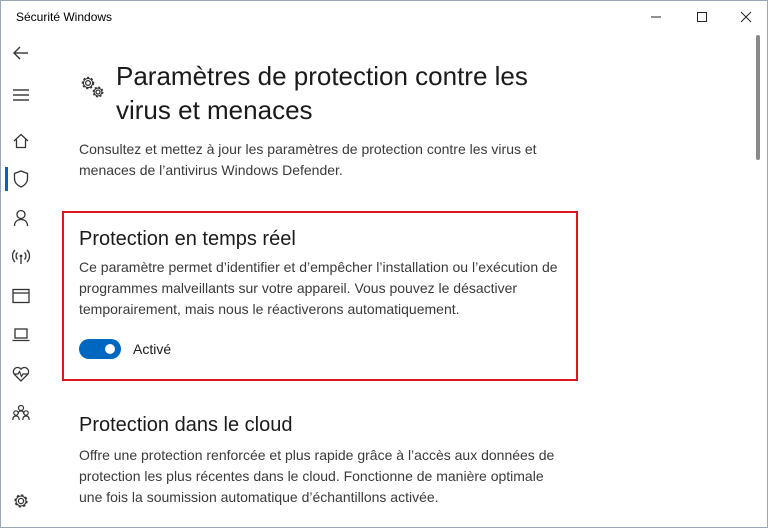 The height and width of the screenshot is (528, 768). I want to click on realtime-protection-toggle, so click(100, 349).